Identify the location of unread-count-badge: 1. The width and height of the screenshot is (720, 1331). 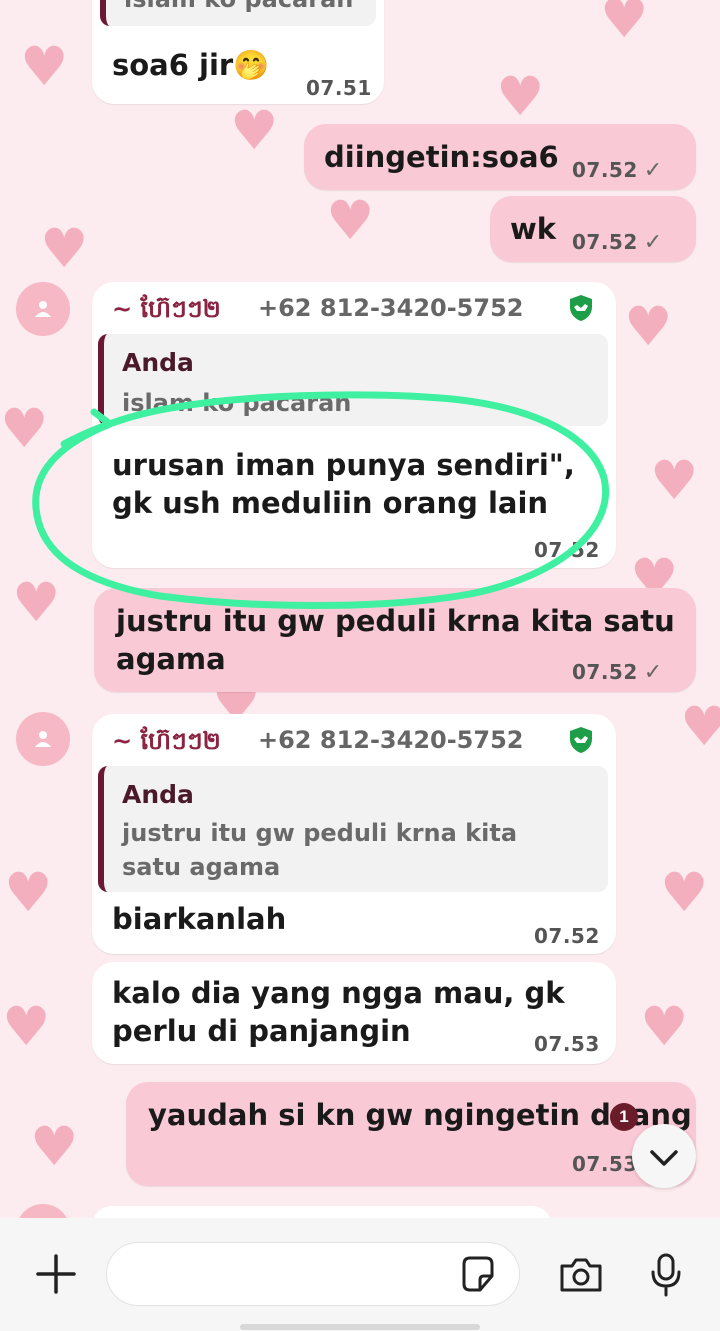
(624, 1117).